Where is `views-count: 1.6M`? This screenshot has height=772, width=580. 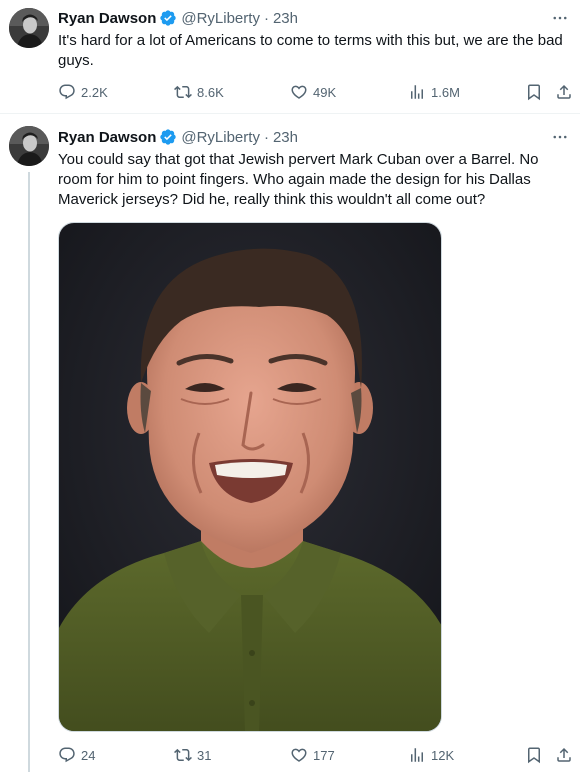 views-count: 1.6M is located at coordinates (445, 92).